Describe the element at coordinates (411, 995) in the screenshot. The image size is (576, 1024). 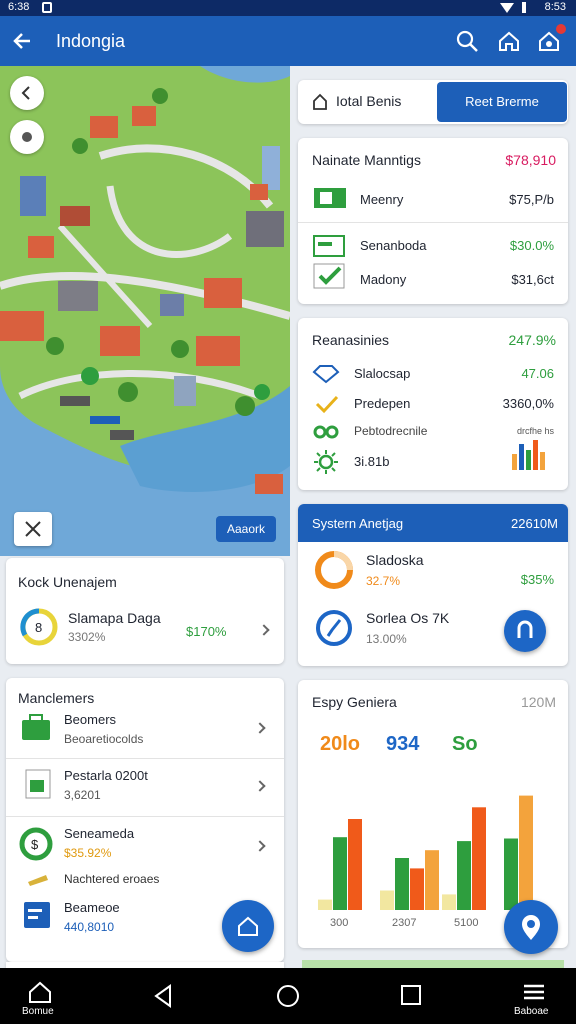
I see `recents-square-icon` at that location.